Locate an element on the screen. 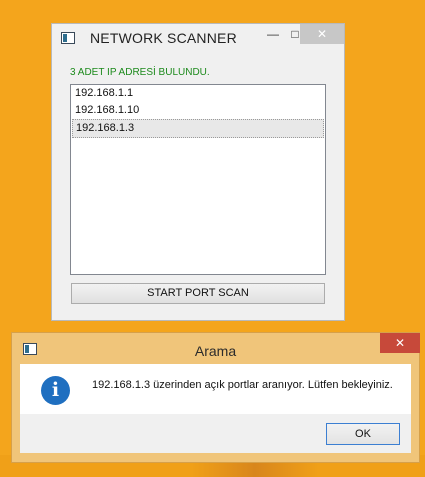 This screenshot has height=477, width=425. scanner-title-bar: NETWORK SCANNER — □ ✕ is located at coordinates (198, 38).